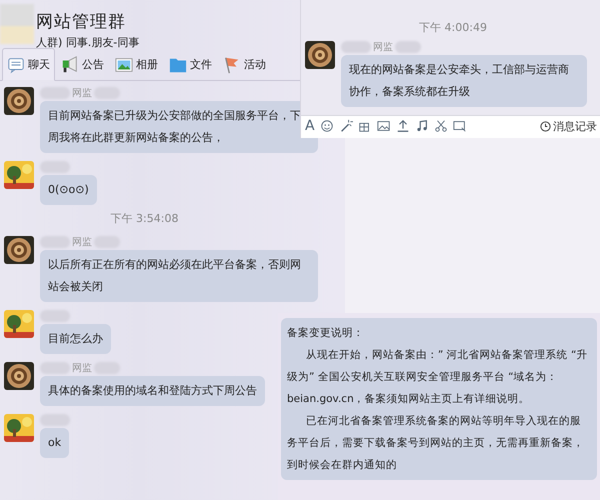 The height and width of the screenshot is (500, 600). I want to click on tab: 相册, so click(136, 64).